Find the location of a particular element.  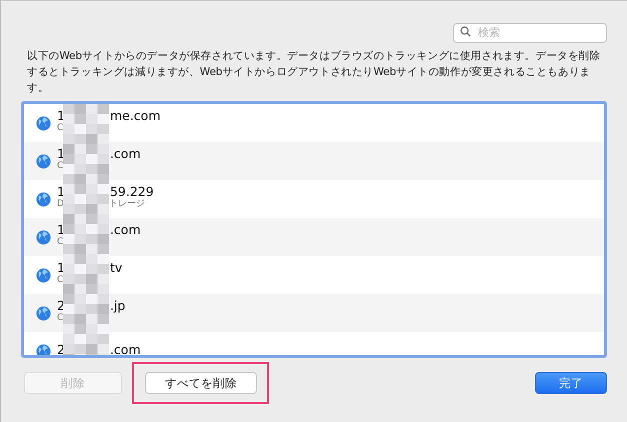

delete-button: すべてを削除 is located at coordinates (201, 383).